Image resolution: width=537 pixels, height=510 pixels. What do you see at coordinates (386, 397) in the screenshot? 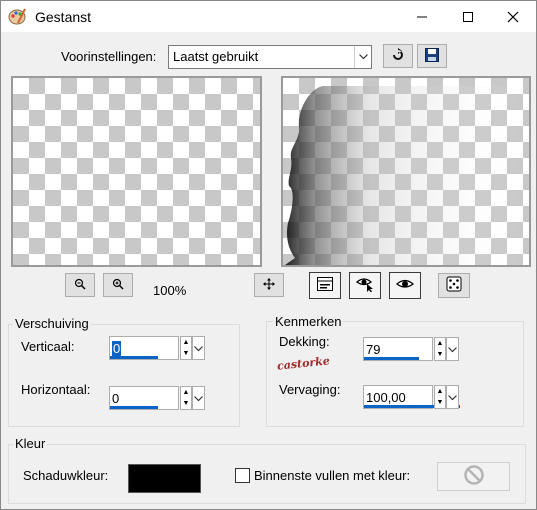
I see `blur-value: 100,00` at bounding box center [386, 397].